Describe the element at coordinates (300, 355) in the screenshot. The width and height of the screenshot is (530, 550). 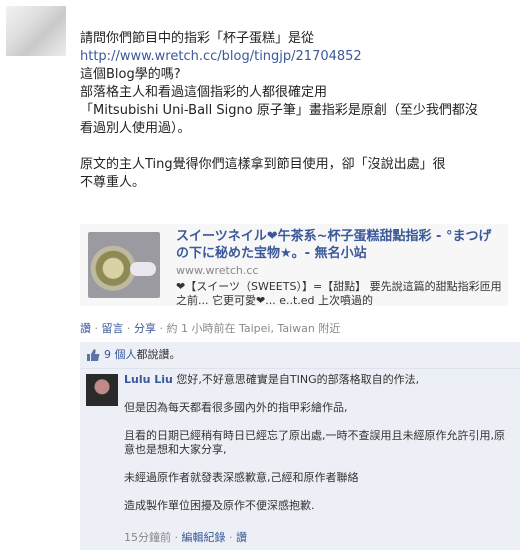
I see `likes-bar: 9 個人都說讚。` at that location.